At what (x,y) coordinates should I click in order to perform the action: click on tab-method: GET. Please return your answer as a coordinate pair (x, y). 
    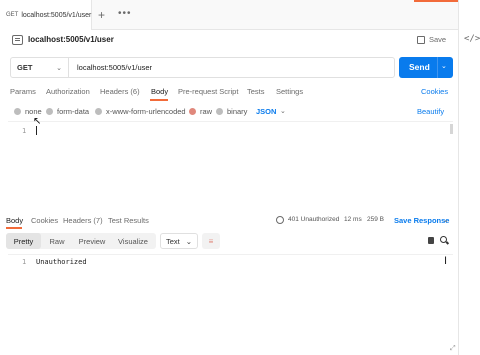
    Looking at the image, I should click on (12, 15).